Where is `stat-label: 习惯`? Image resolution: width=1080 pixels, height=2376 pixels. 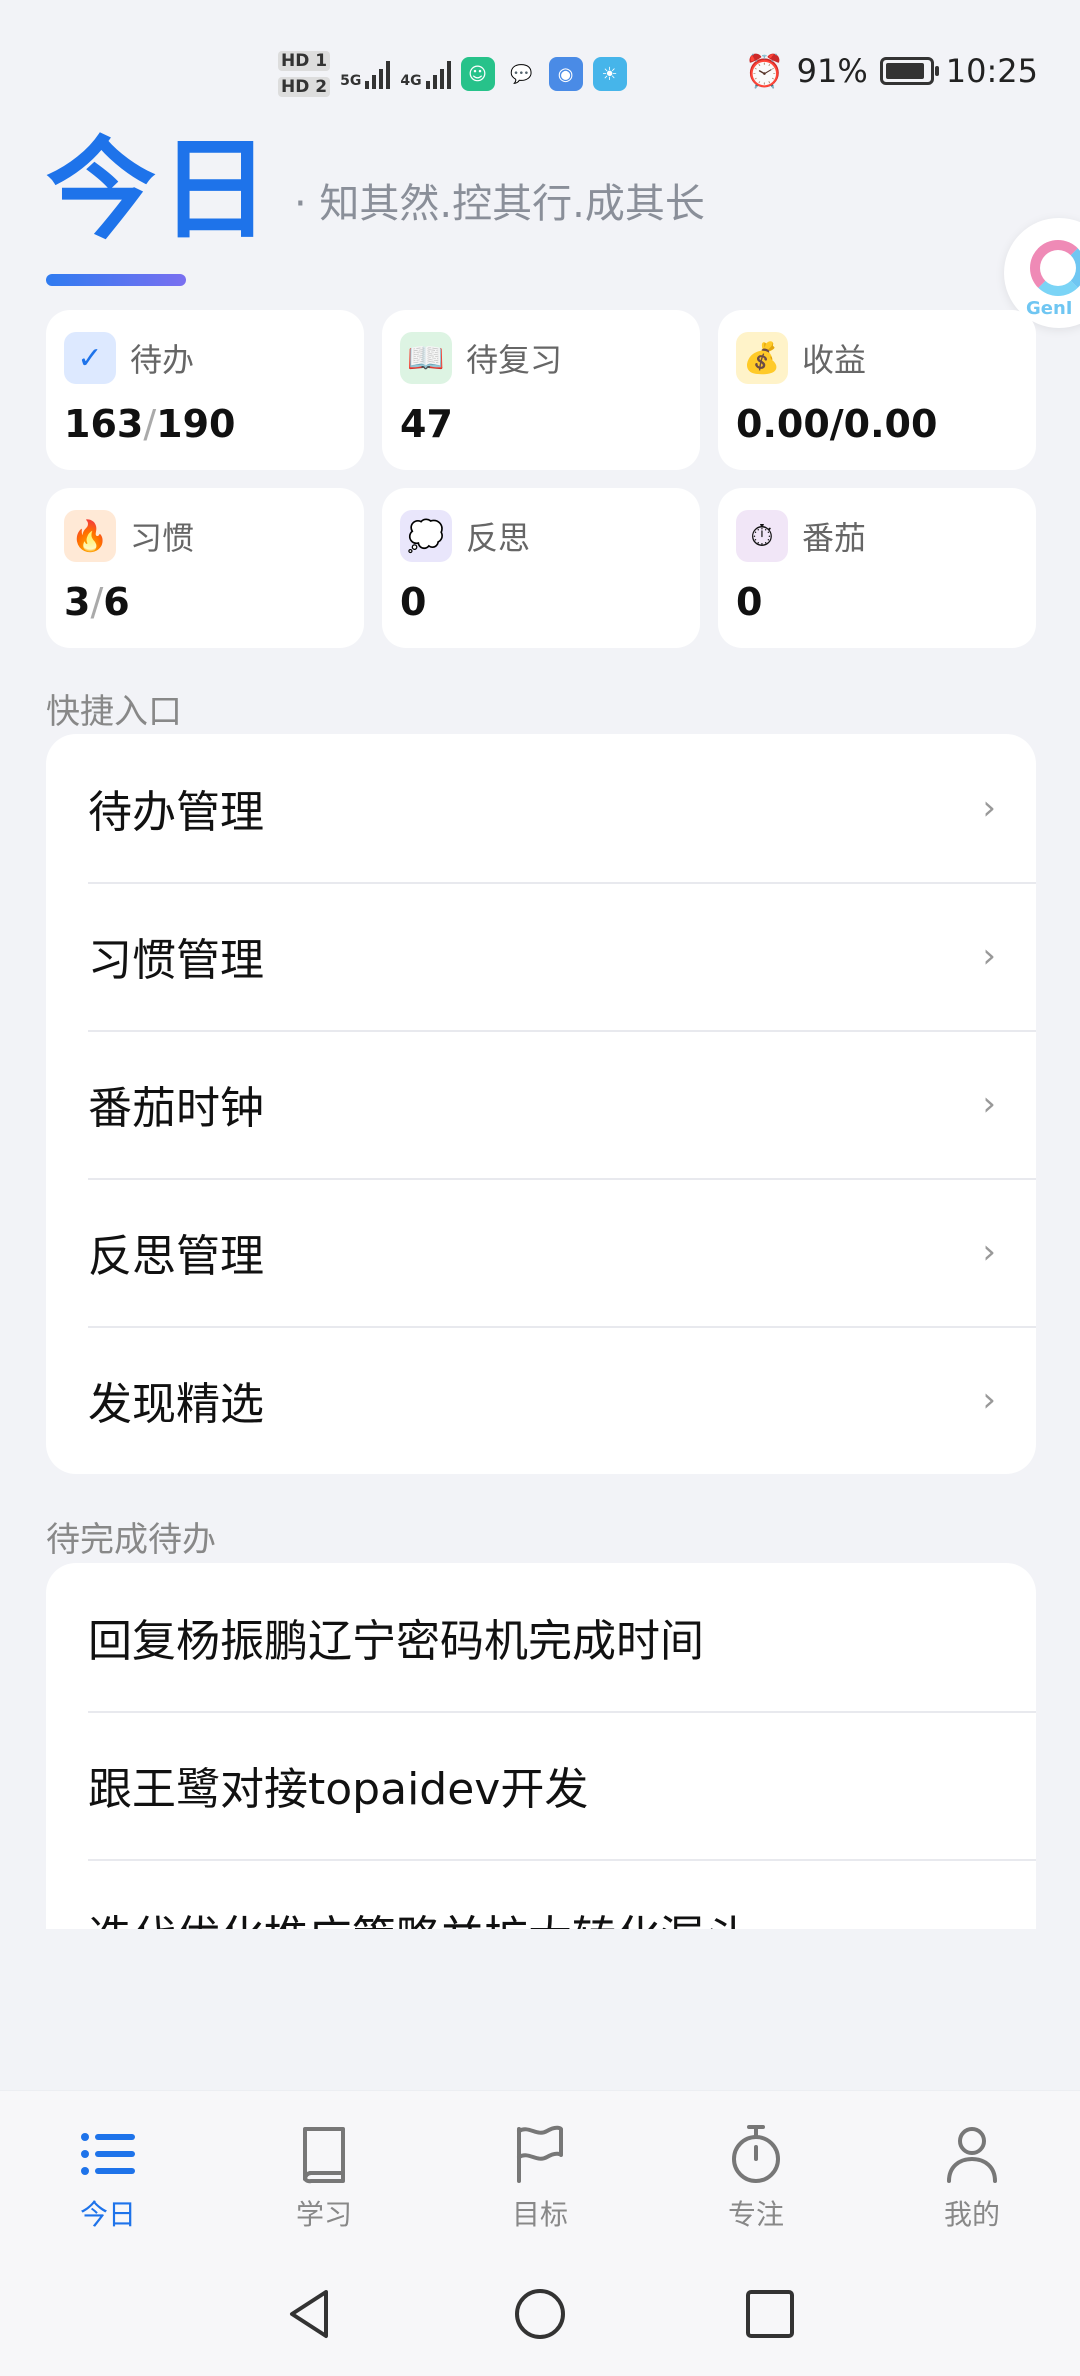
stat-label: 习惯 is located at coordinates (162, 538).